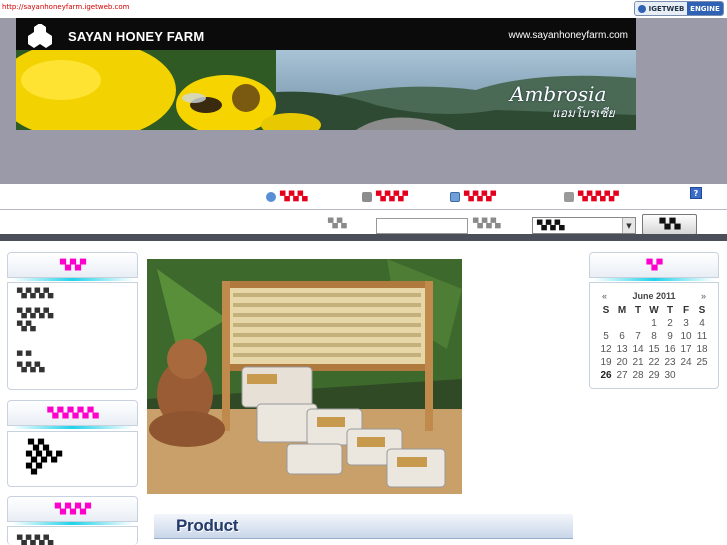 The image size is (727, 545). Describe the element at coordinates (30, 368) in the screenshot. I see `sidebar-link: ▀▄▀▄▀▄` at that location.